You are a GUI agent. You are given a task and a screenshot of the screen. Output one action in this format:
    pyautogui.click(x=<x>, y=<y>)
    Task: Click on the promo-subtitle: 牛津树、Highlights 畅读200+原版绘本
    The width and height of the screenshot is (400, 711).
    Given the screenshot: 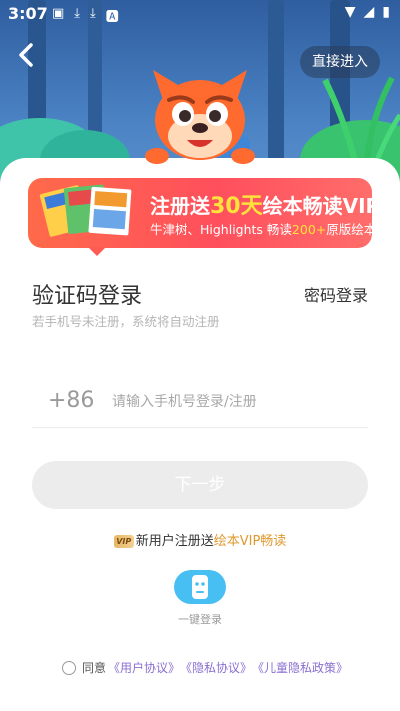 What is the action you would take?
    pyautogui.click(x=263, y=229)
    